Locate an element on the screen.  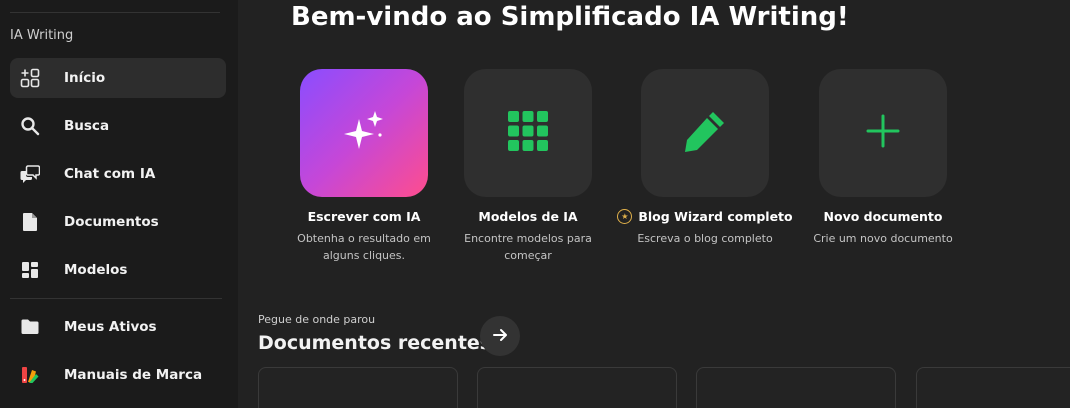
sidebar-item-chat: Chat com IA is located at coordinates (118, 174).